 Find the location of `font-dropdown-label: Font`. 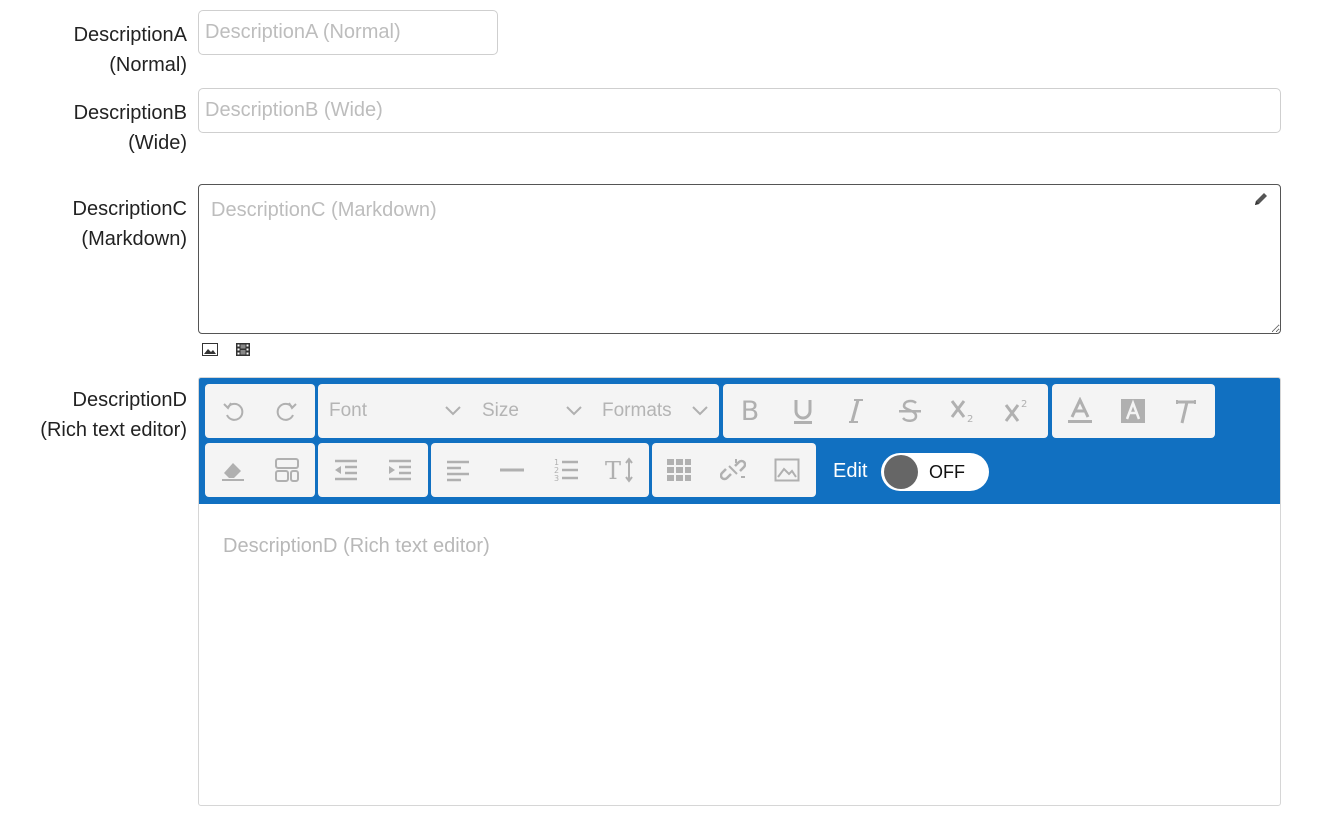

font-dropdown-label: Font is located at coordinates (348, 410).